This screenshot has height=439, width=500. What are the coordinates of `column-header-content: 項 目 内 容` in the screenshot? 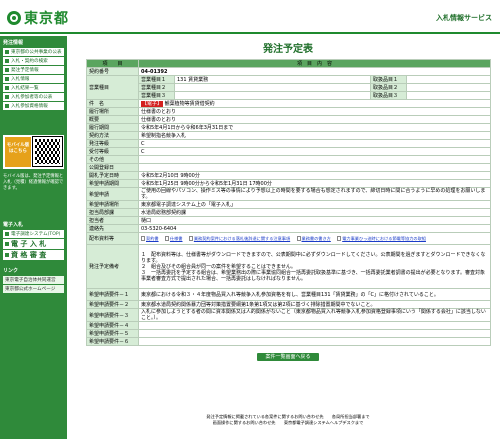 It's located at (314, 63).